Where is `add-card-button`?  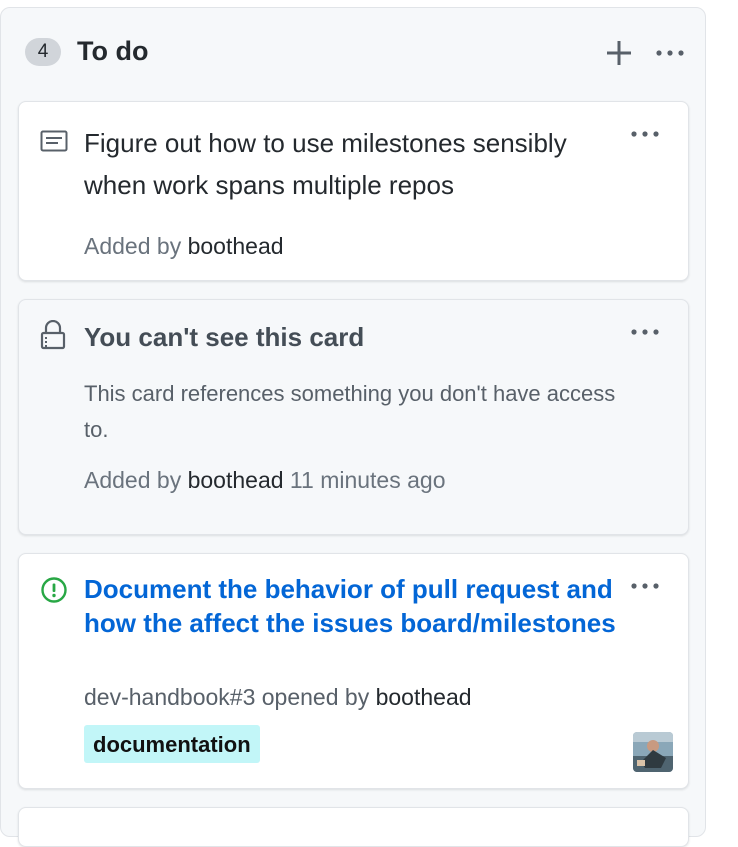 add-card-button is located at coordinates (619, 53).